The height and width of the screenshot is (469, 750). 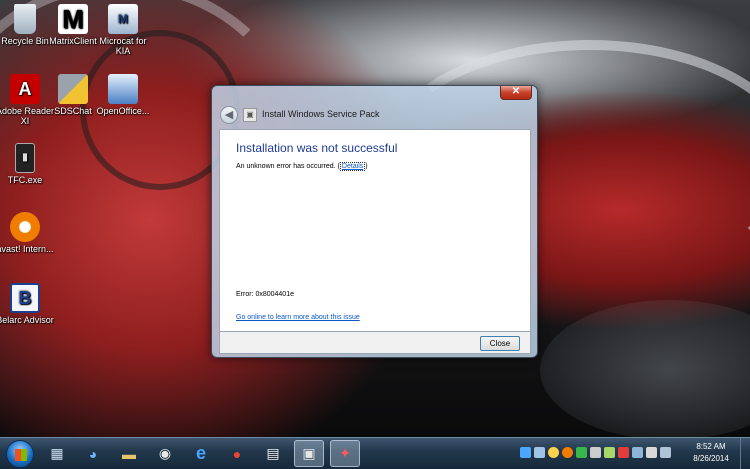 I want to click on taskbar-media-disc: ◉, so click(x=165, y=453).